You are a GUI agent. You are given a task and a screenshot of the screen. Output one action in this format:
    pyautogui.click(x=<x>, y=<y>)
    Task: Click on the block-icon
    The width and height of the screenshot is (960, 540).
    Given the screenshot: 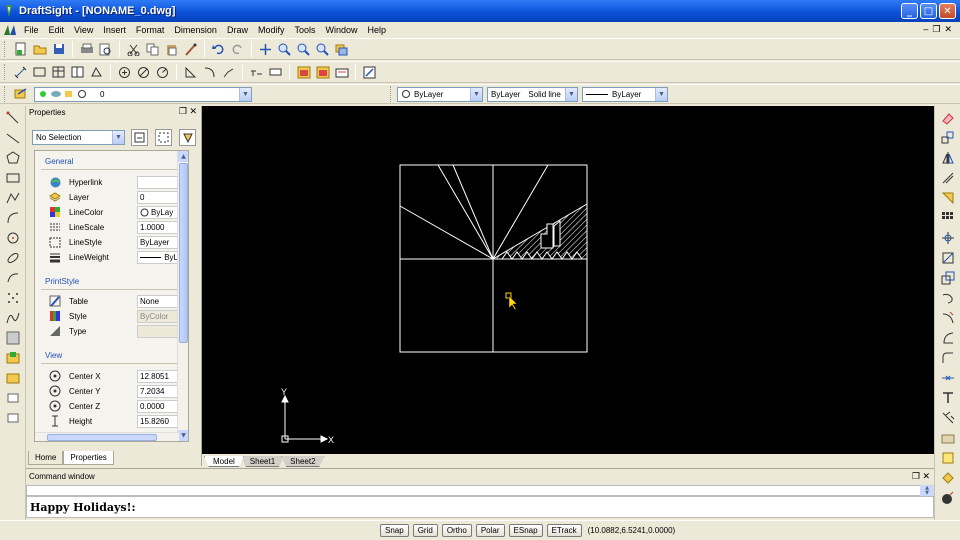 What is the action you would take?
    pyautogui.click(x=58, y=72)
    